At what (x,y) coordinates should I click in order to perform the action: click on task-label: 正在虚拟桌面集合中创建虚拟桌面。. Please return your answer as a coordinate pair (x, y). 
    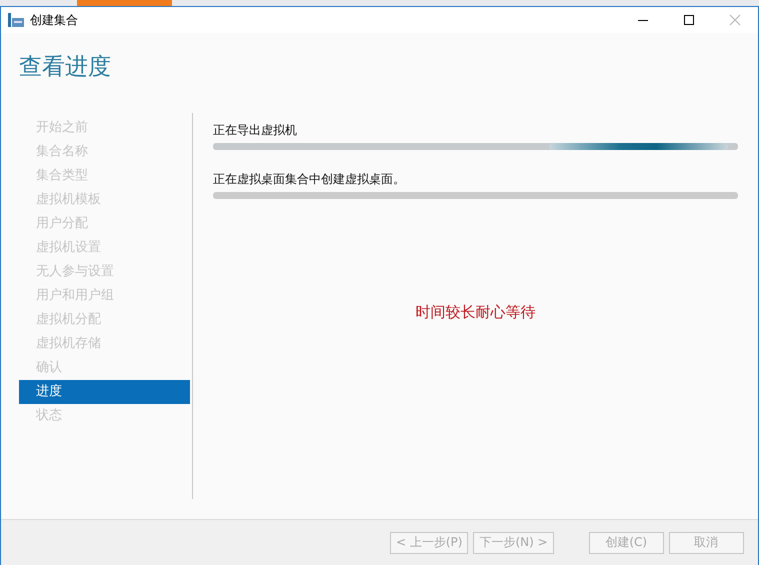
    Looking at the image, I should click on (309, 179).